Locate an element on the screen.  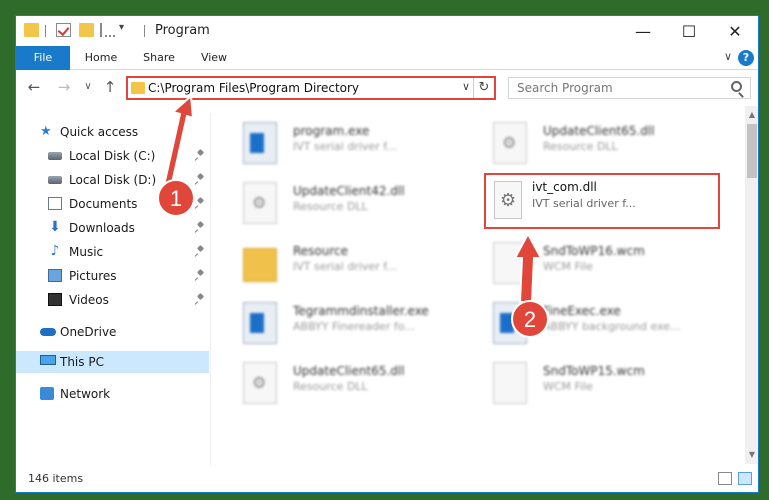
recent-locations-button: ∨ is located at coordinates (88, 87).